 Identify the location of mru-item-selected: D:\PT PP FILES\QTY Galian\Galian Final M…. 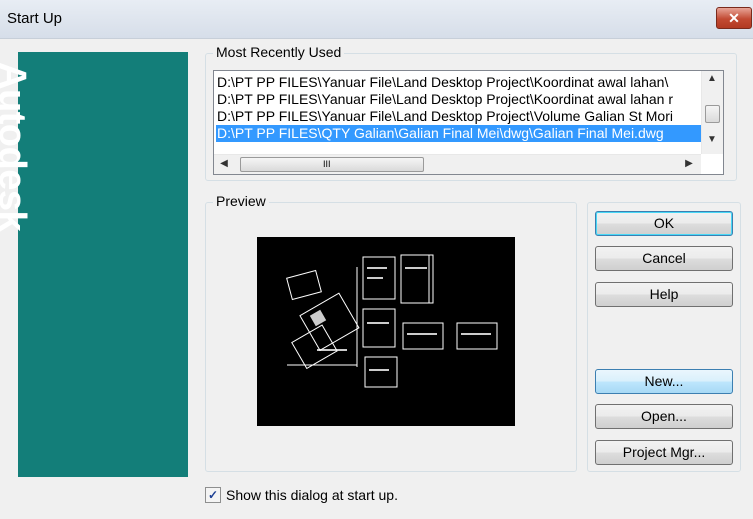
(458, 133).